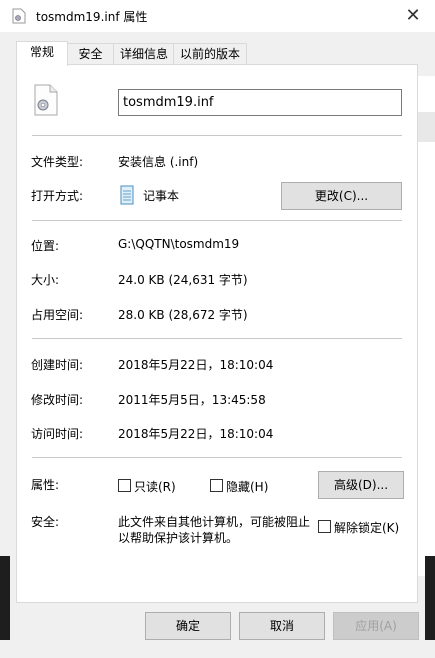  Describe the element at coordinates (57, 400) in the screenshot. I see `modified-label: 修改时间:` at that location.